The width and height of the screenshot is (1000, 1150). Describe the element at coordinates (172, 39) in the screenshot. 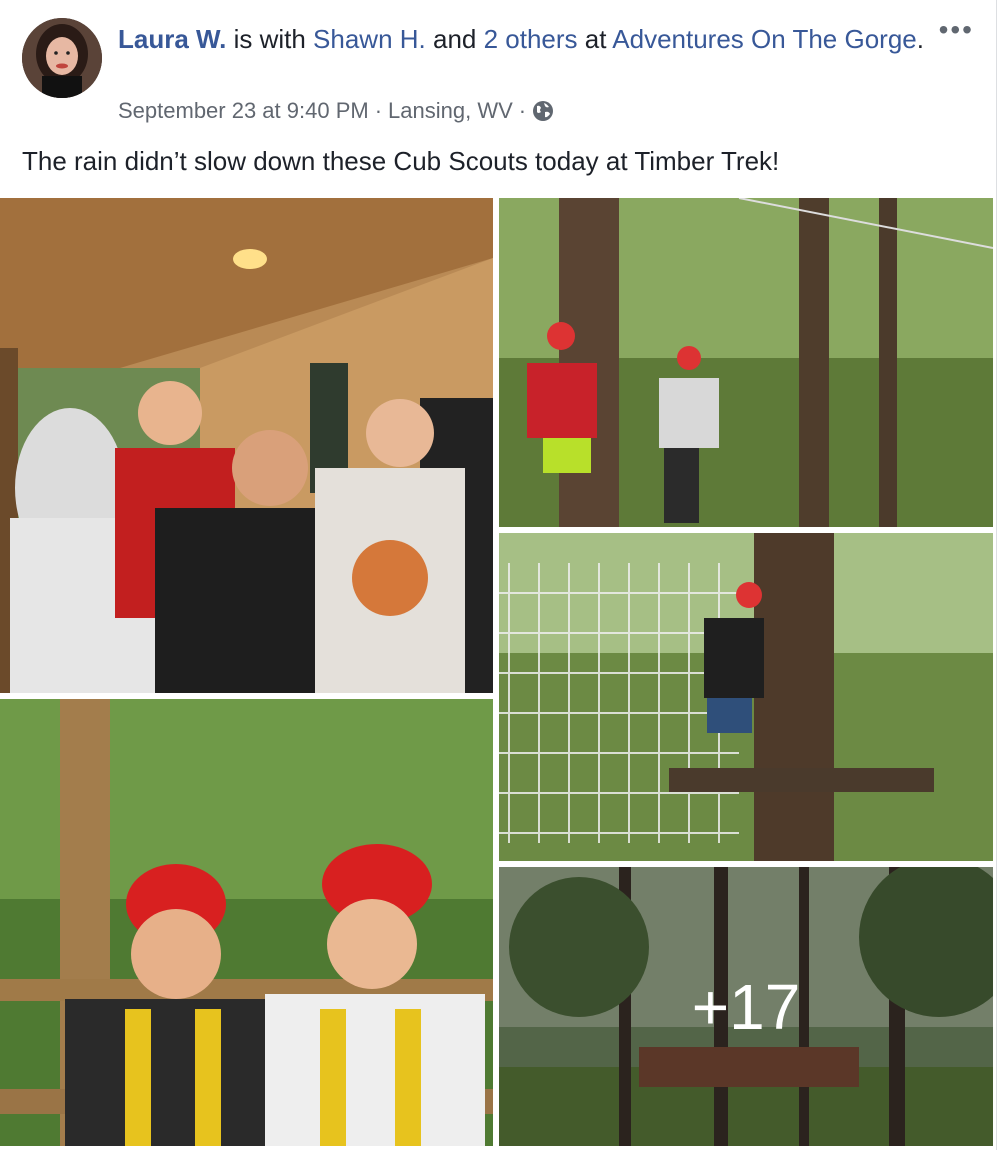

I see `author-name-link: Laura W.` at that location.